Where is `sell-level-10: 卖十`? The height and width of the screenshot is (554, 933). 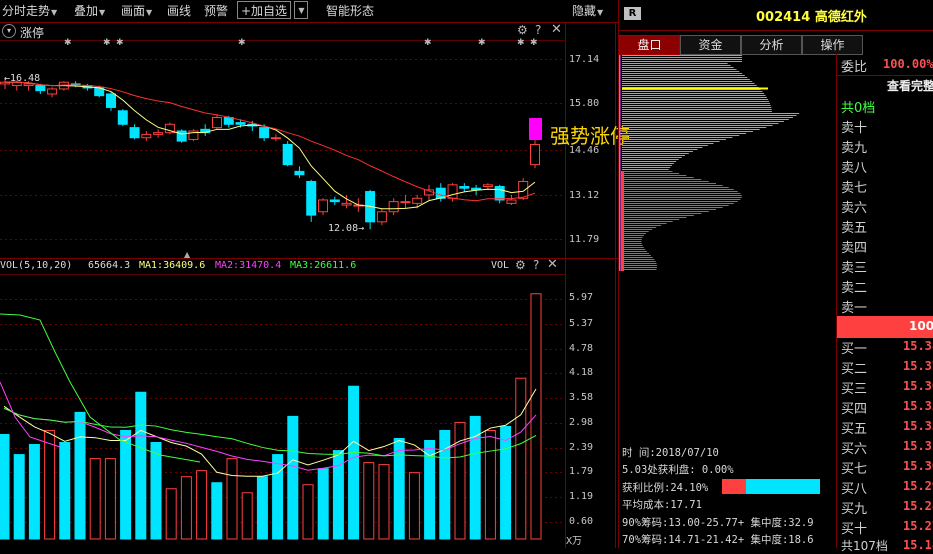 sell-level-10: 卖十 is located at coordinates (854, 126).